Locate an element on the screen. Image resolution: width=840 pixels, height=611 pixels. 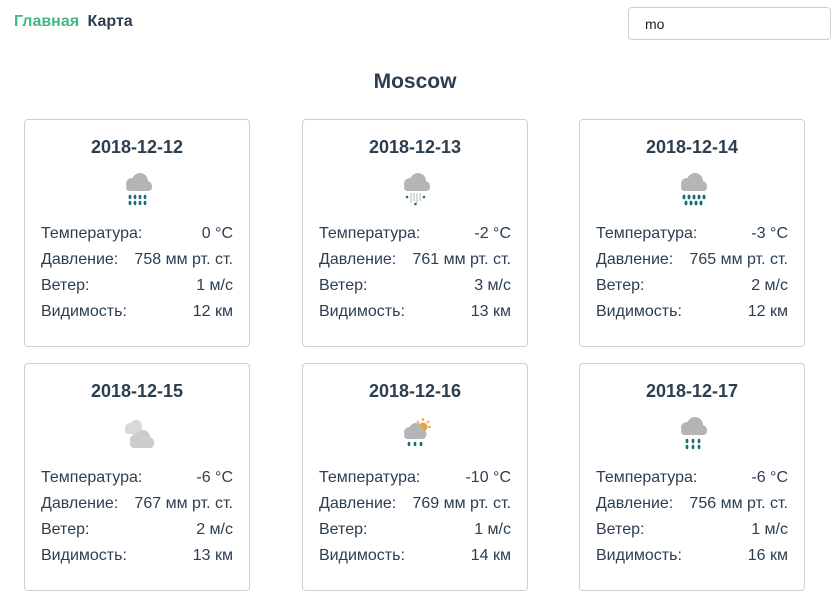
pressure-value: 767 мм рт. ст. is located at coordinates (183, 503).